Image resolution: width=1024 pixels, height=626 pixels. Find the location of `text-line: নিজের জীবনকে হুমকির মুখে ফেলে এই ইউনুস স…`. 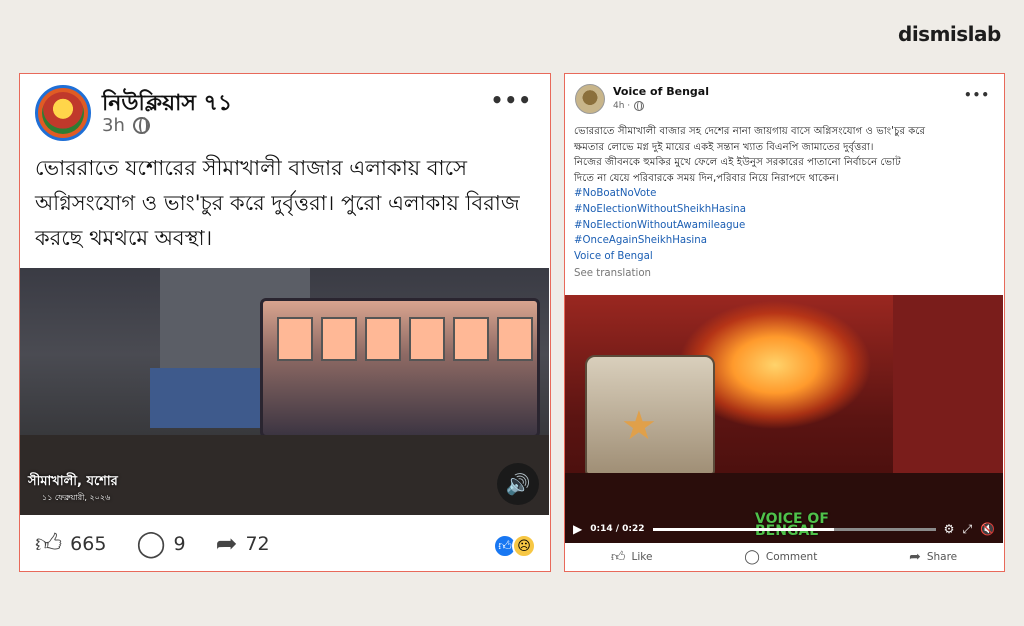

text-line: নিজের জীবনকে হুমকির মুখে ফেলে এই ইউনুস স… is located at coordinates (737, 163).